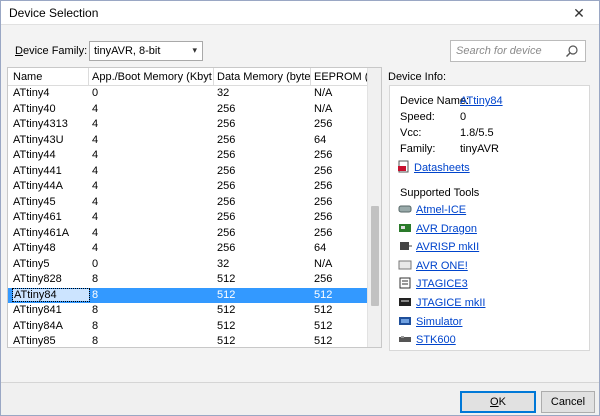  What do you see at coordinates (498, 402) in the screenshot?
I see `ok-button: OK` at bounding box center [498, 402].